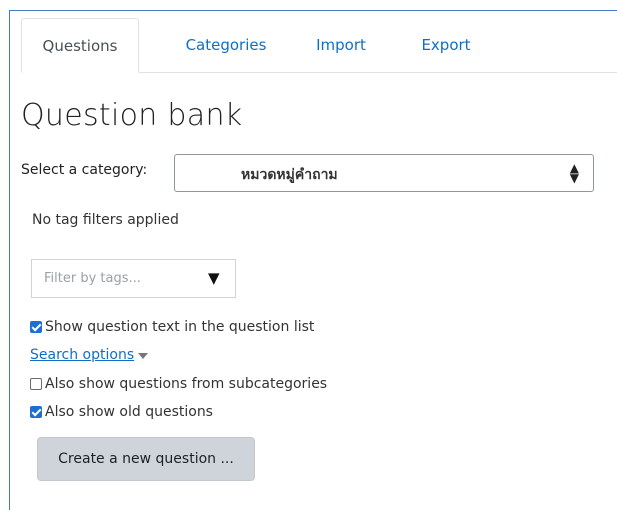 The height and width of the screenshot is (510, 617). Describe the element at coordinates (84, 170) in the screenshot. I see `category-label: Select a category:` at that location.